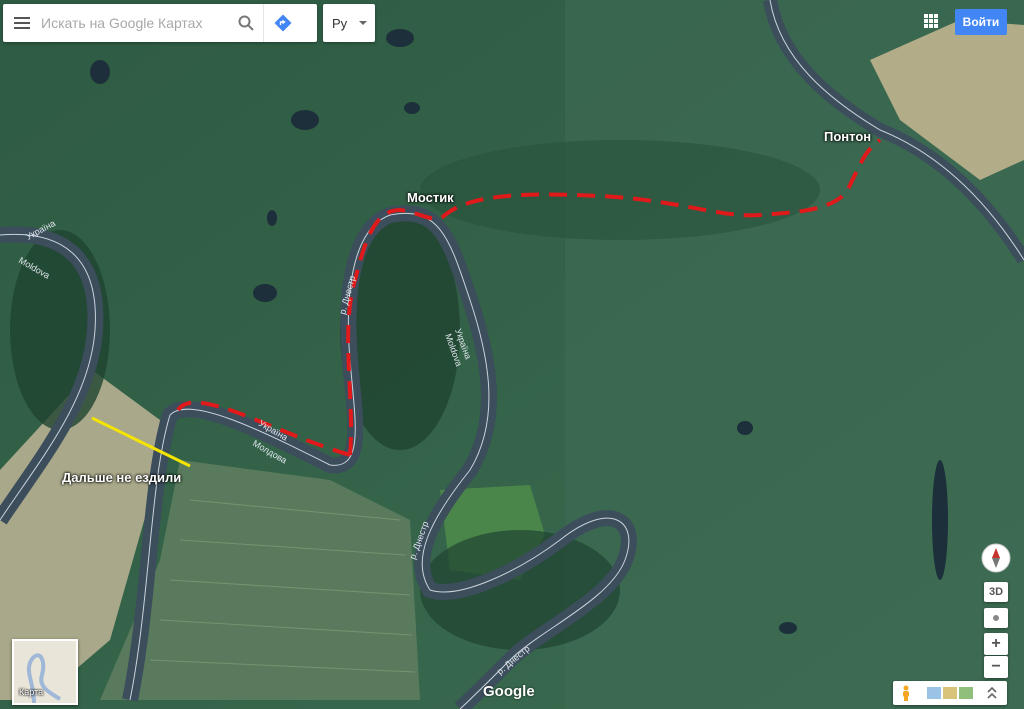  I want to click on annotation-pontoon: Понтон, so click(848, 136).